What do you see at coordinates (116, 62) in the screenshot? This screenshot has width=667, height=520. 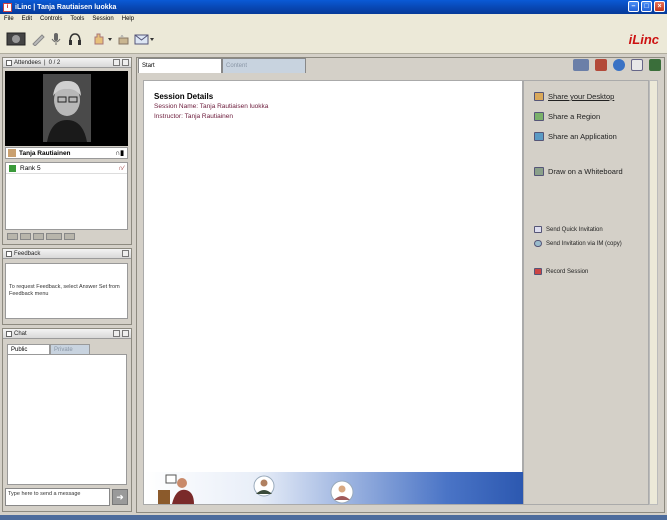 I see `attendees-minimize-button` at bounding box center [116, 62].